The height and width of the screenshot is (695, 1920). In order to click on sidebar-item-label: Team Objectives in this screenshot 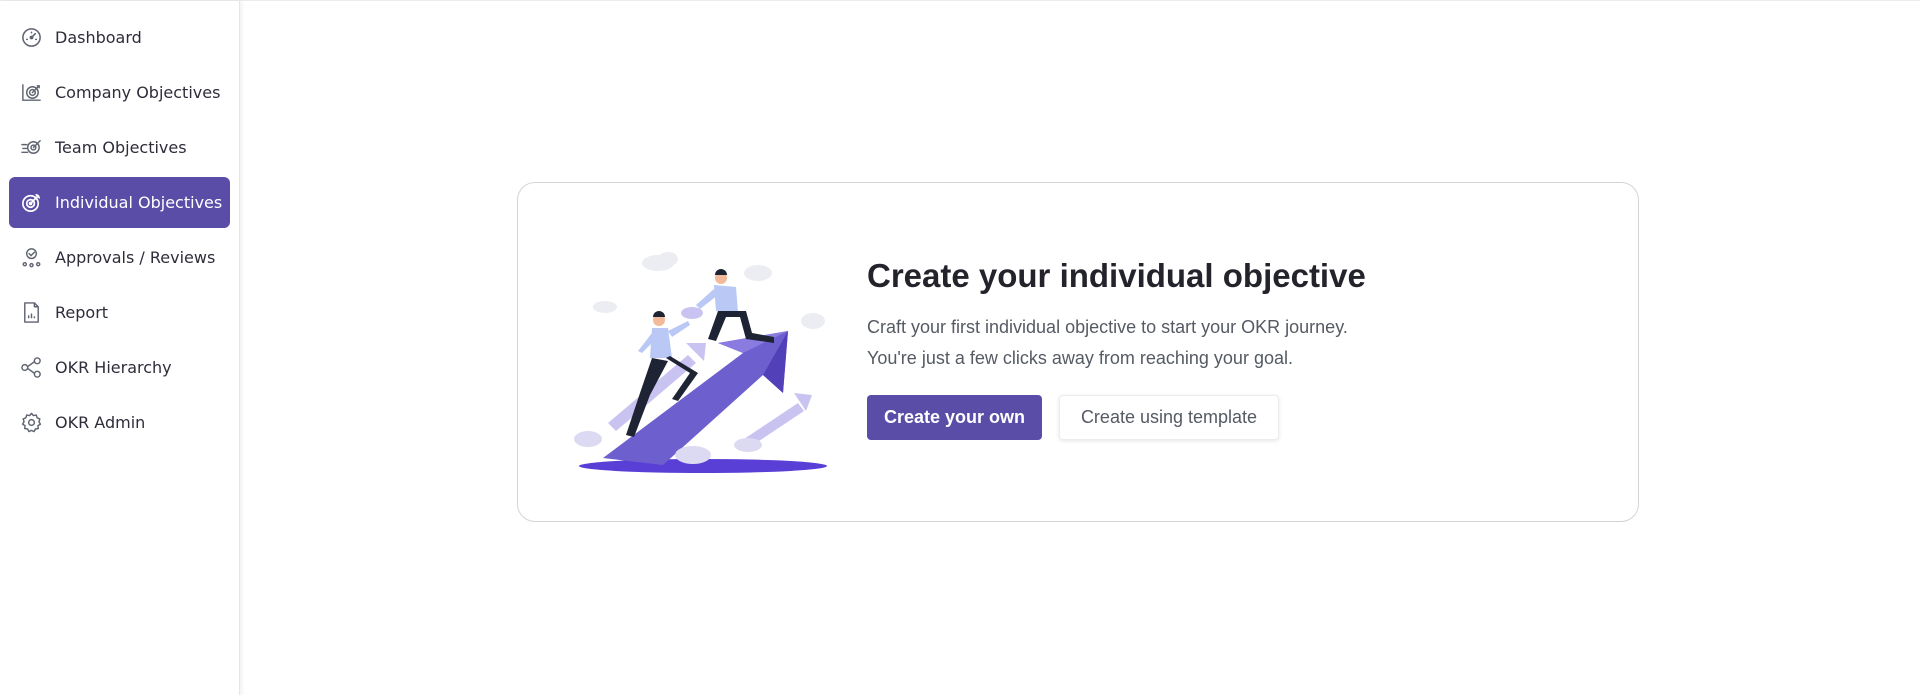, I will do `click(121, 147)`.